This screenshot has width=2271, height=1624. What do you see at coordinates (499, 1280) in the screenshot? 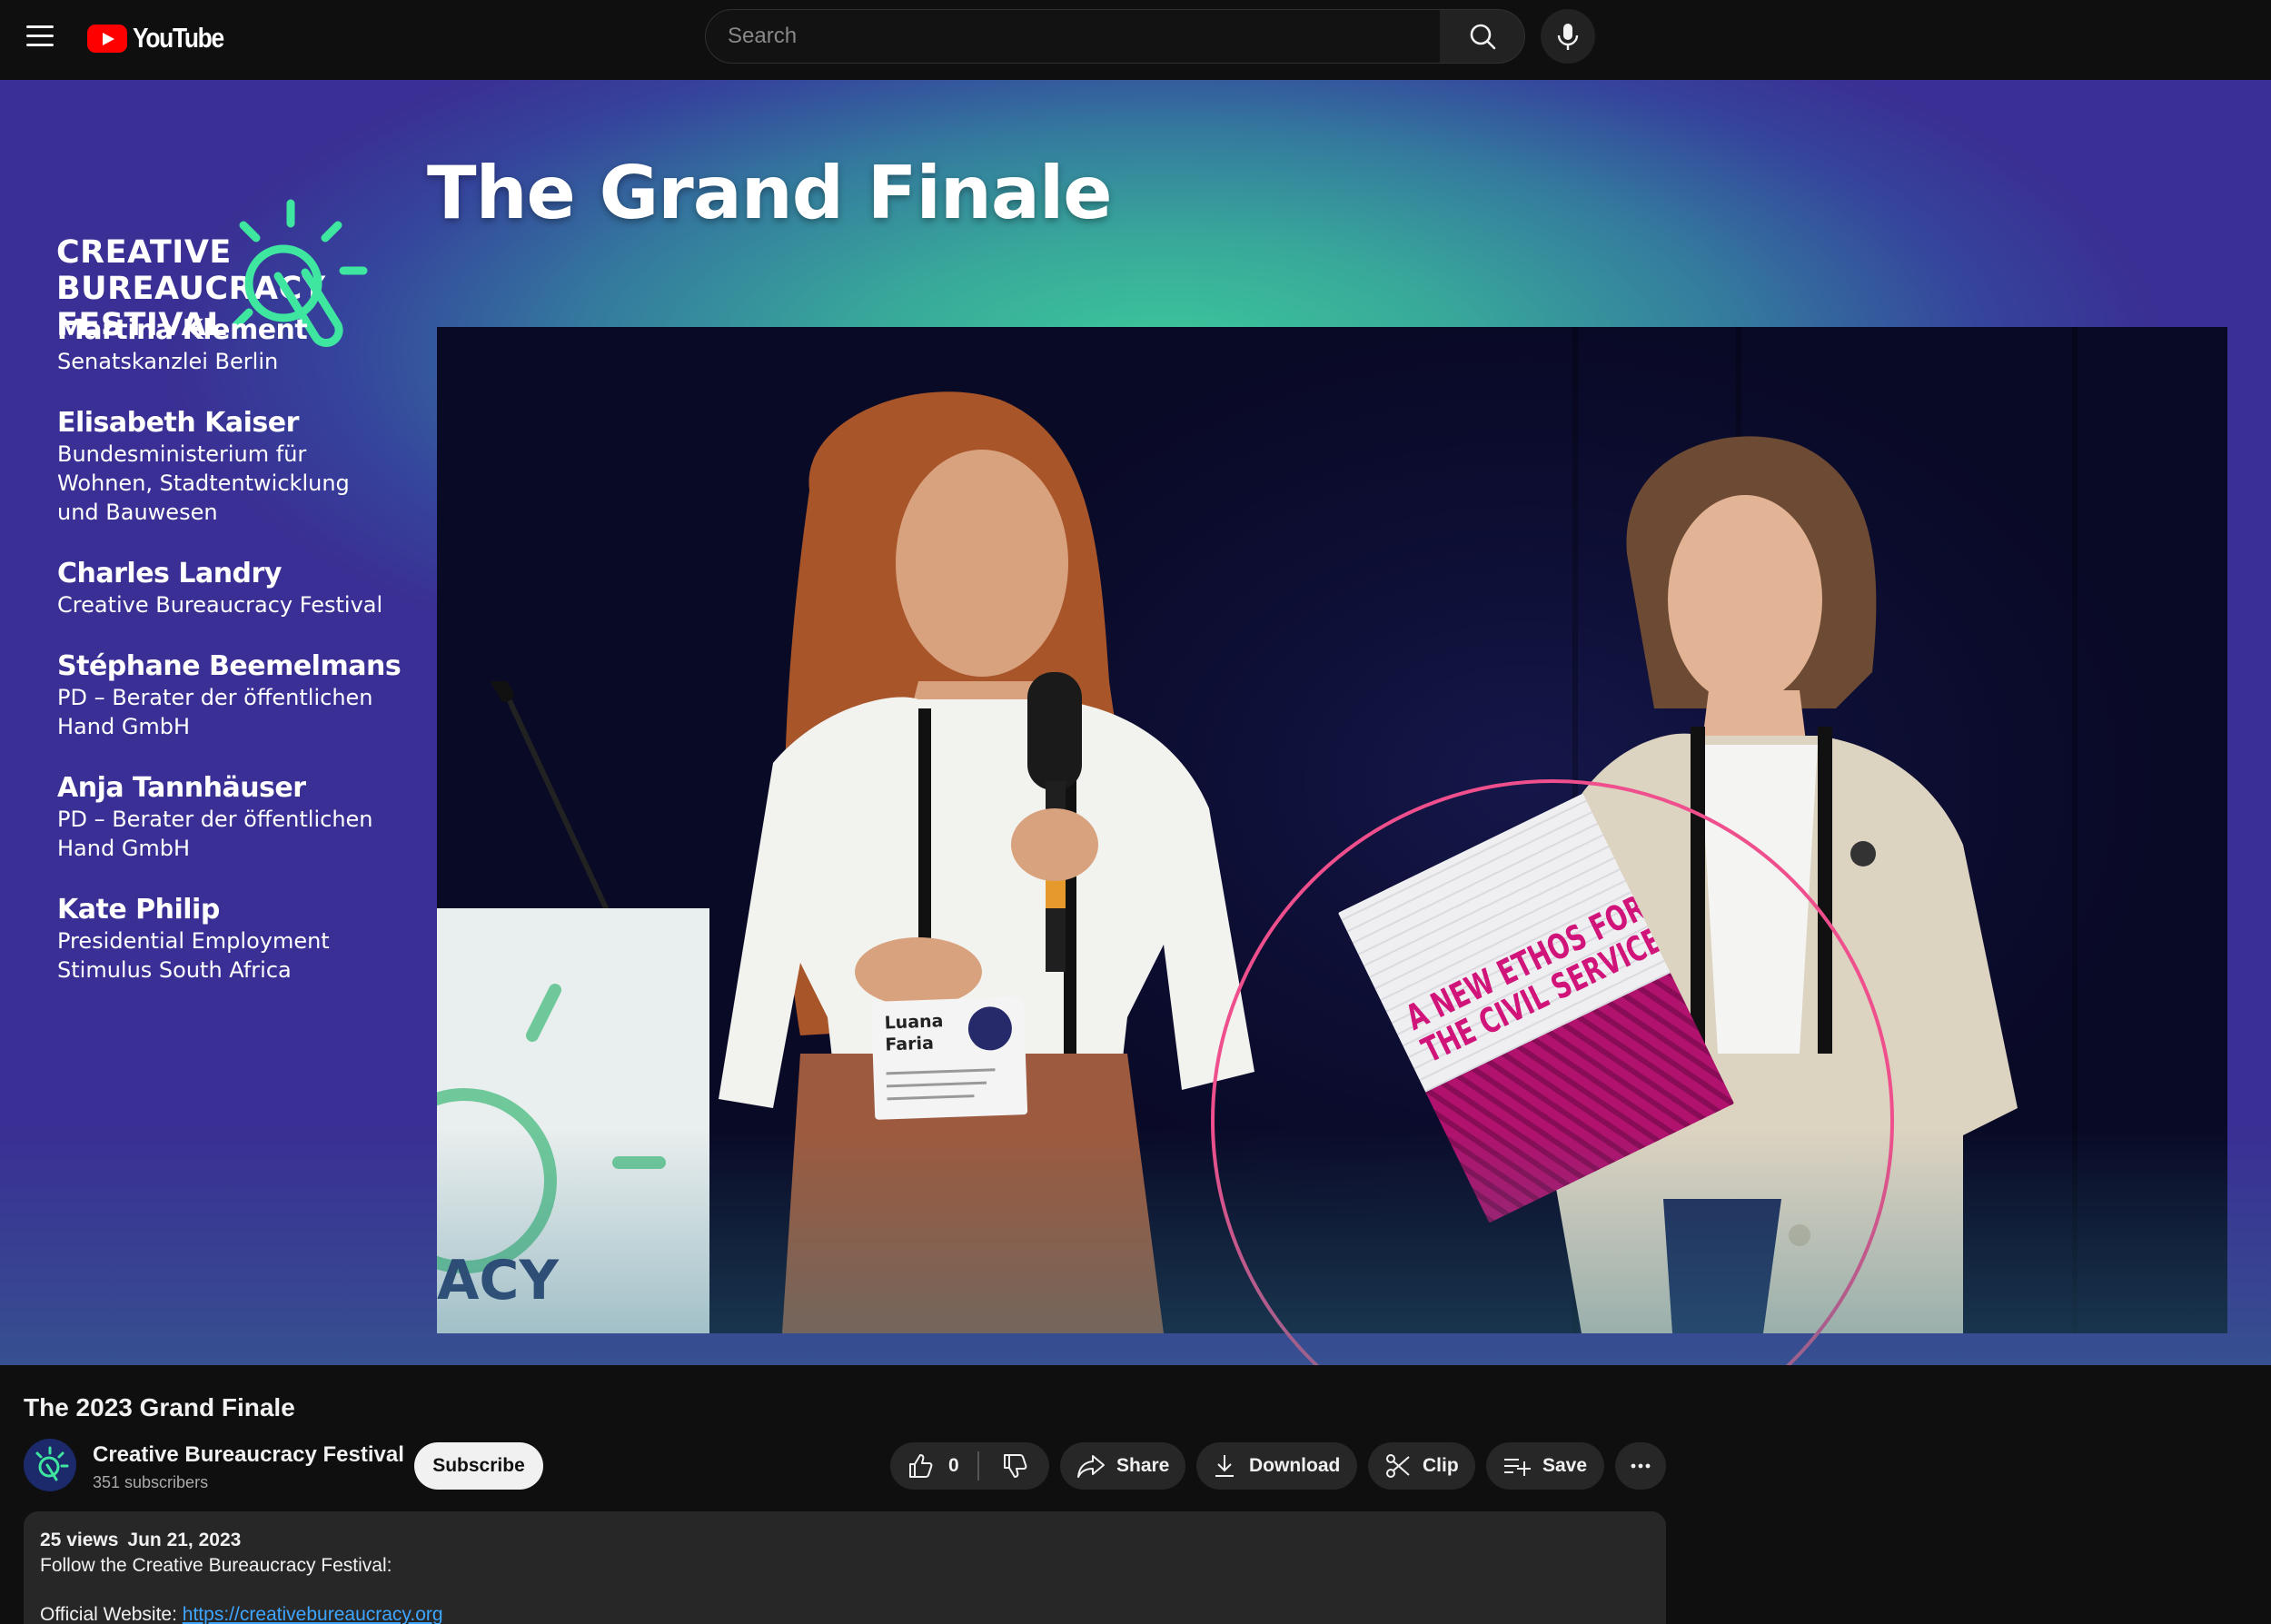
I see `svg-text: ACY` at bounding box center [499, 1280].